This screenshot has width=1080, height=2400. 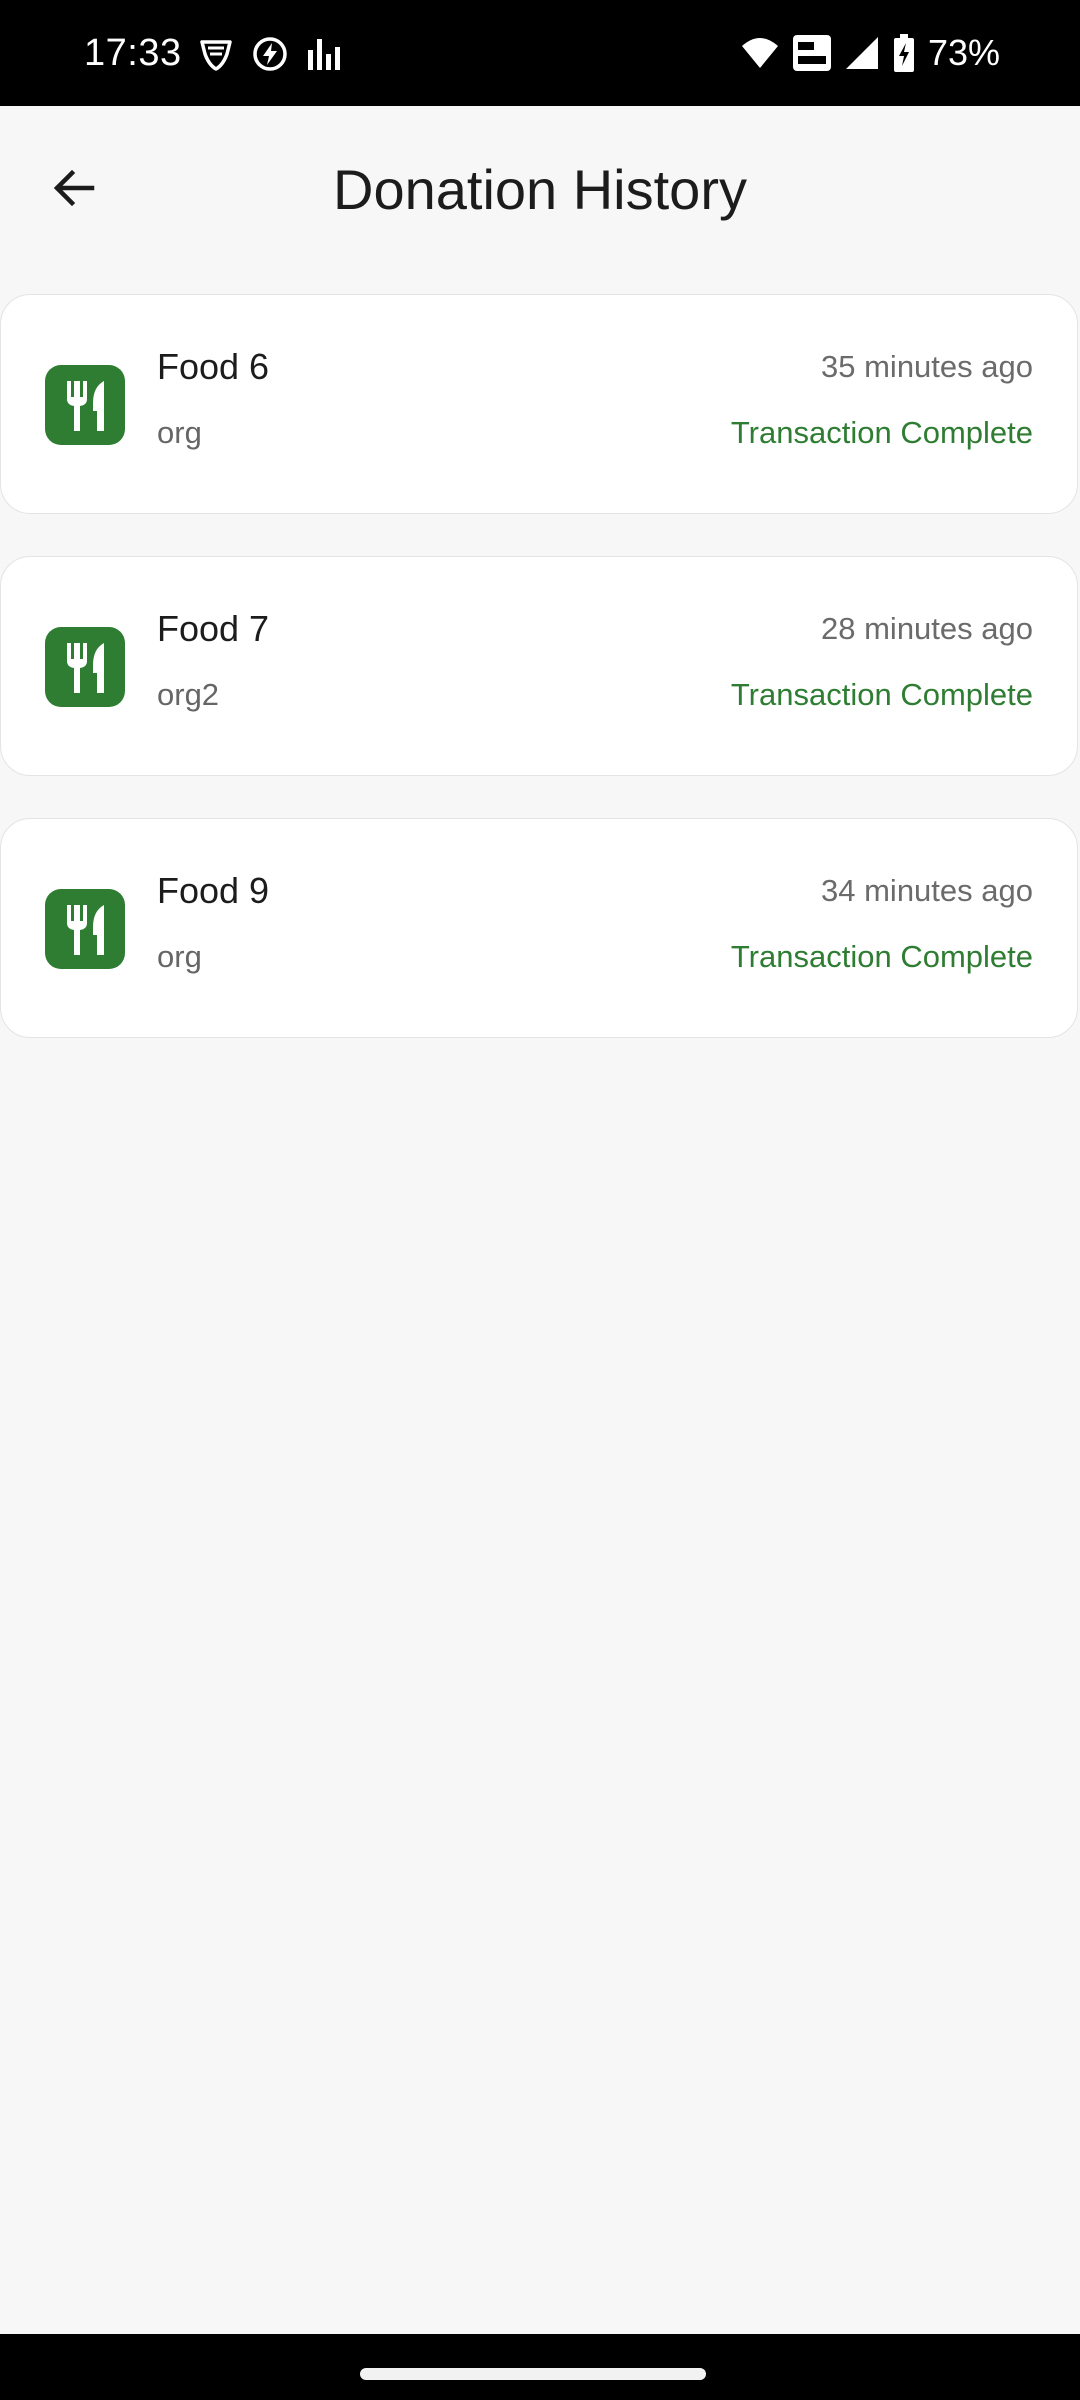 I want to click on donation-time: 34 minutes ago, so click(x=927, y=890).